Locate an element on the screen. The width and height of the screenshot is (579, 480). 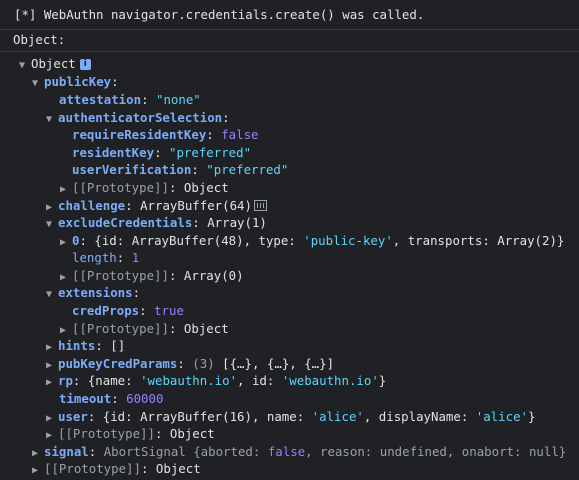
info-icon: i is located at coordinates (85, 64).